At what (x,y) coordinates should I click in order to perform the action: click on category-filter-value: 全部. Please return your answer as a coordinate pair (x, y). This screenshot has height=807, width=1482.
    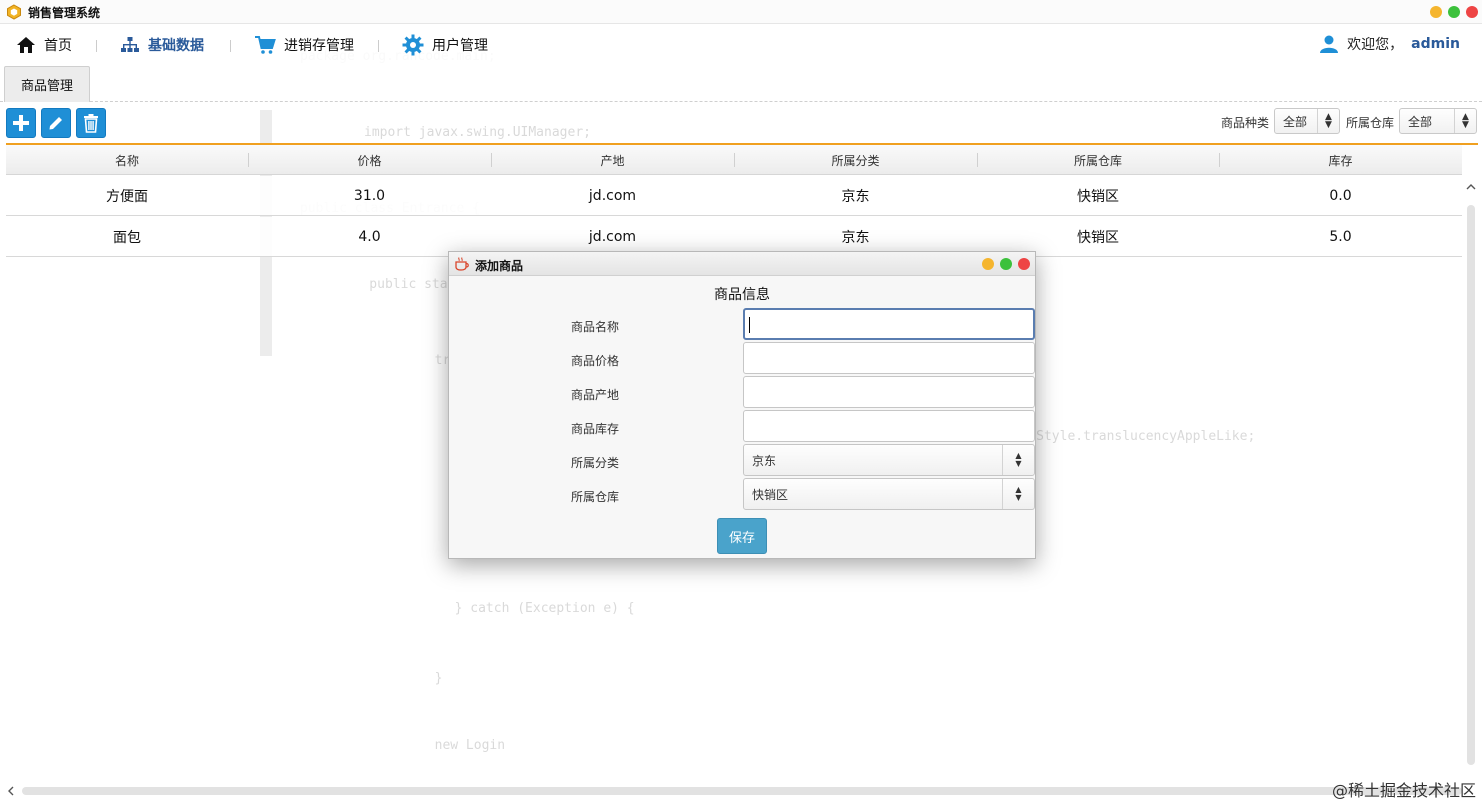
    Looking at the image, I should click on (1295, 121).